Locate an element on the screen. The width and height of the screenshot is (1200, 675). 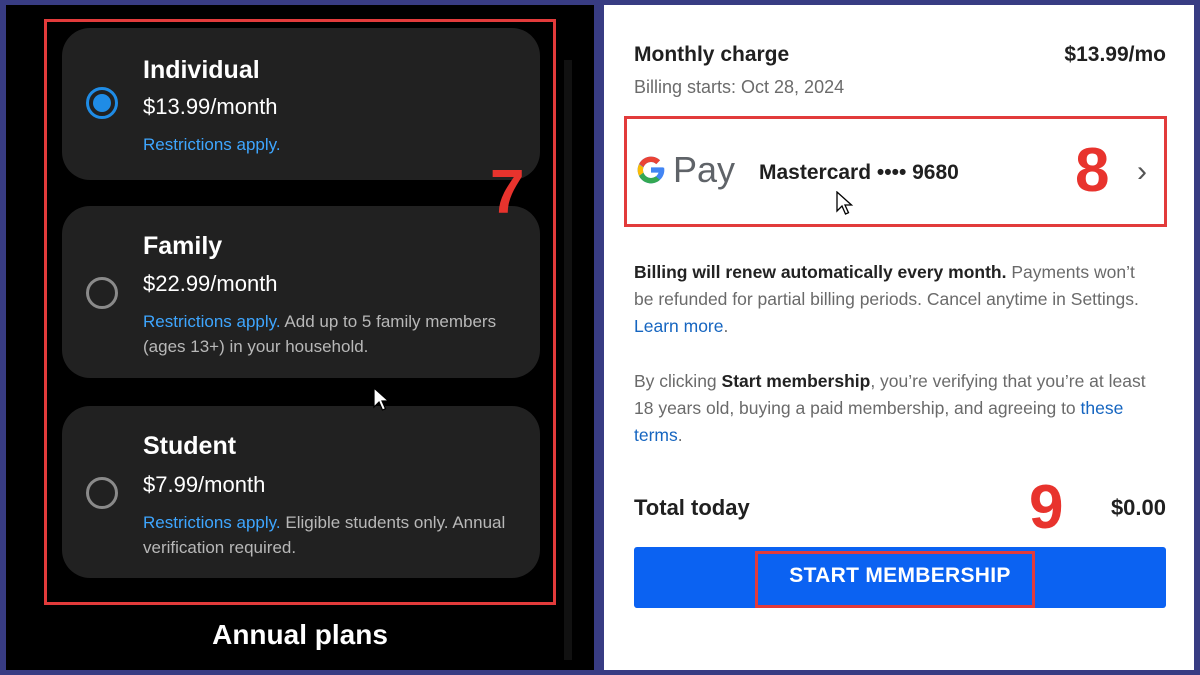
chevron-right-icon: › is located at coordinates (1142, 172).